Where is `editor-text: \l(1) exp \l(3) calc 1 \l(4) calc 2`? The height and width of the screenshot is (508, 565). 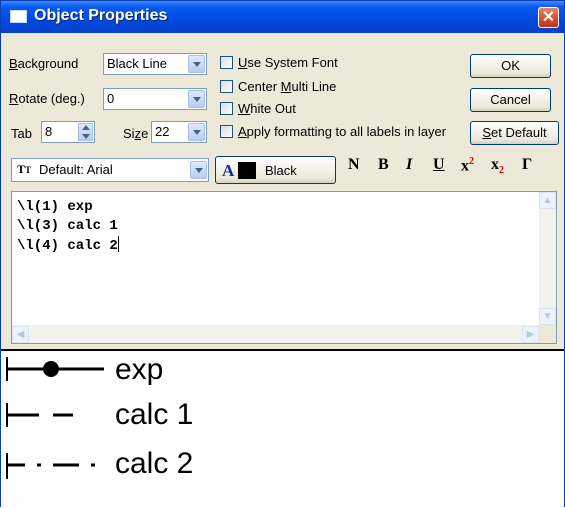 editor-text: \l(1) exp \l(3) calc 1 \l(4) calc 2 is located at coordinates (68, 227).